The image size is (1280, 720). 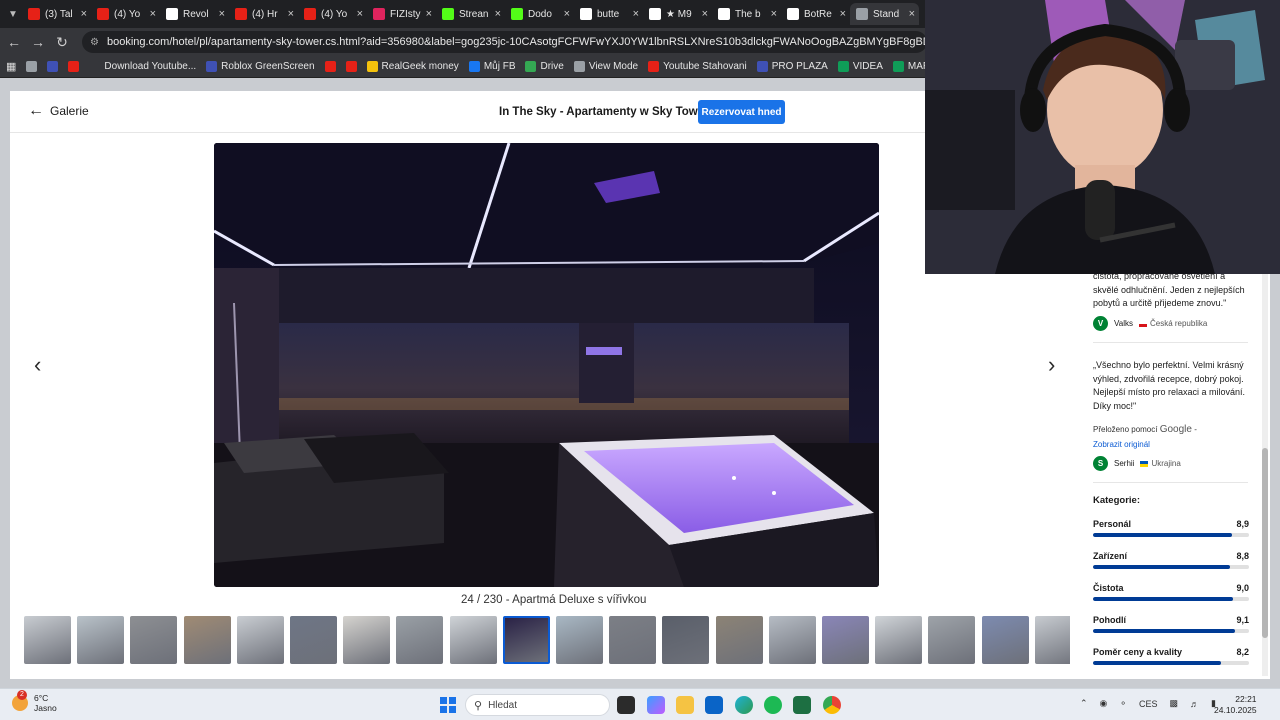 What do you see at coordinates (1051, 365) in the screenshot?
I see `next-photo-button: ›` at bounding box center [1051, 365].